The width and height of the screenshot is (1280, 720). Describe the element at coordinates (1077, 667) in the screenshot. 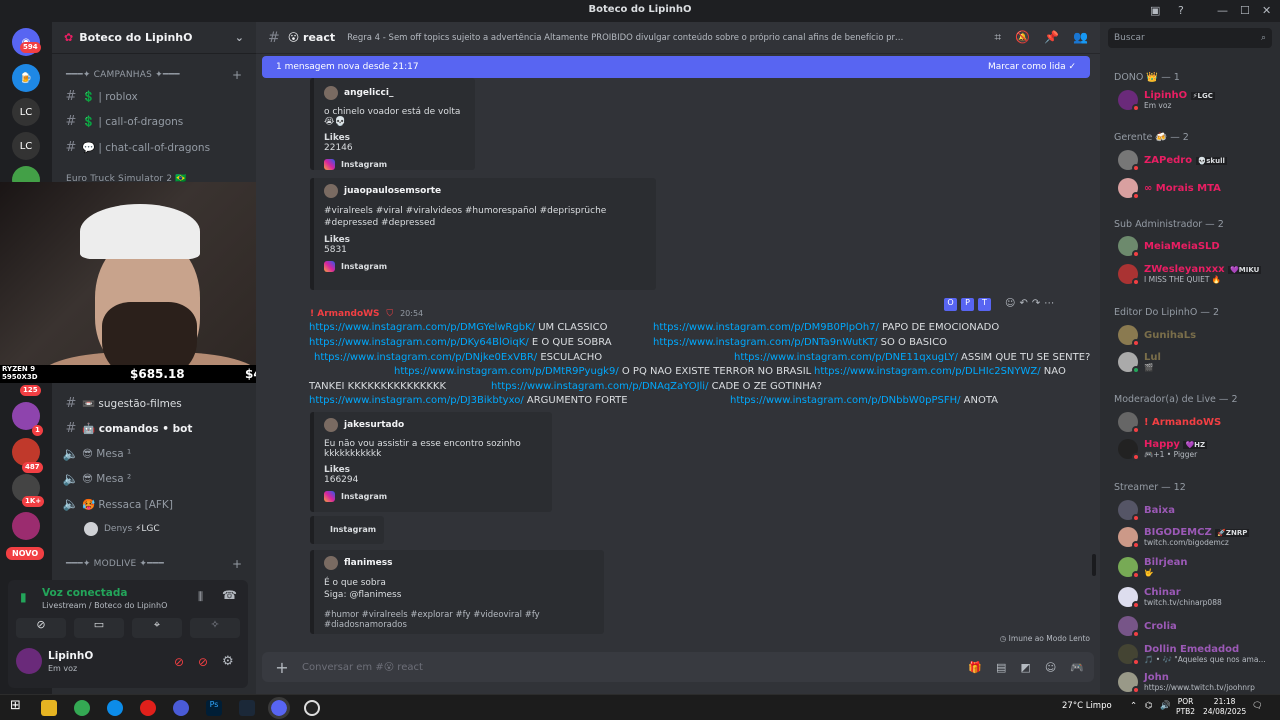

I see `apps-icon: 🎮` at that location.